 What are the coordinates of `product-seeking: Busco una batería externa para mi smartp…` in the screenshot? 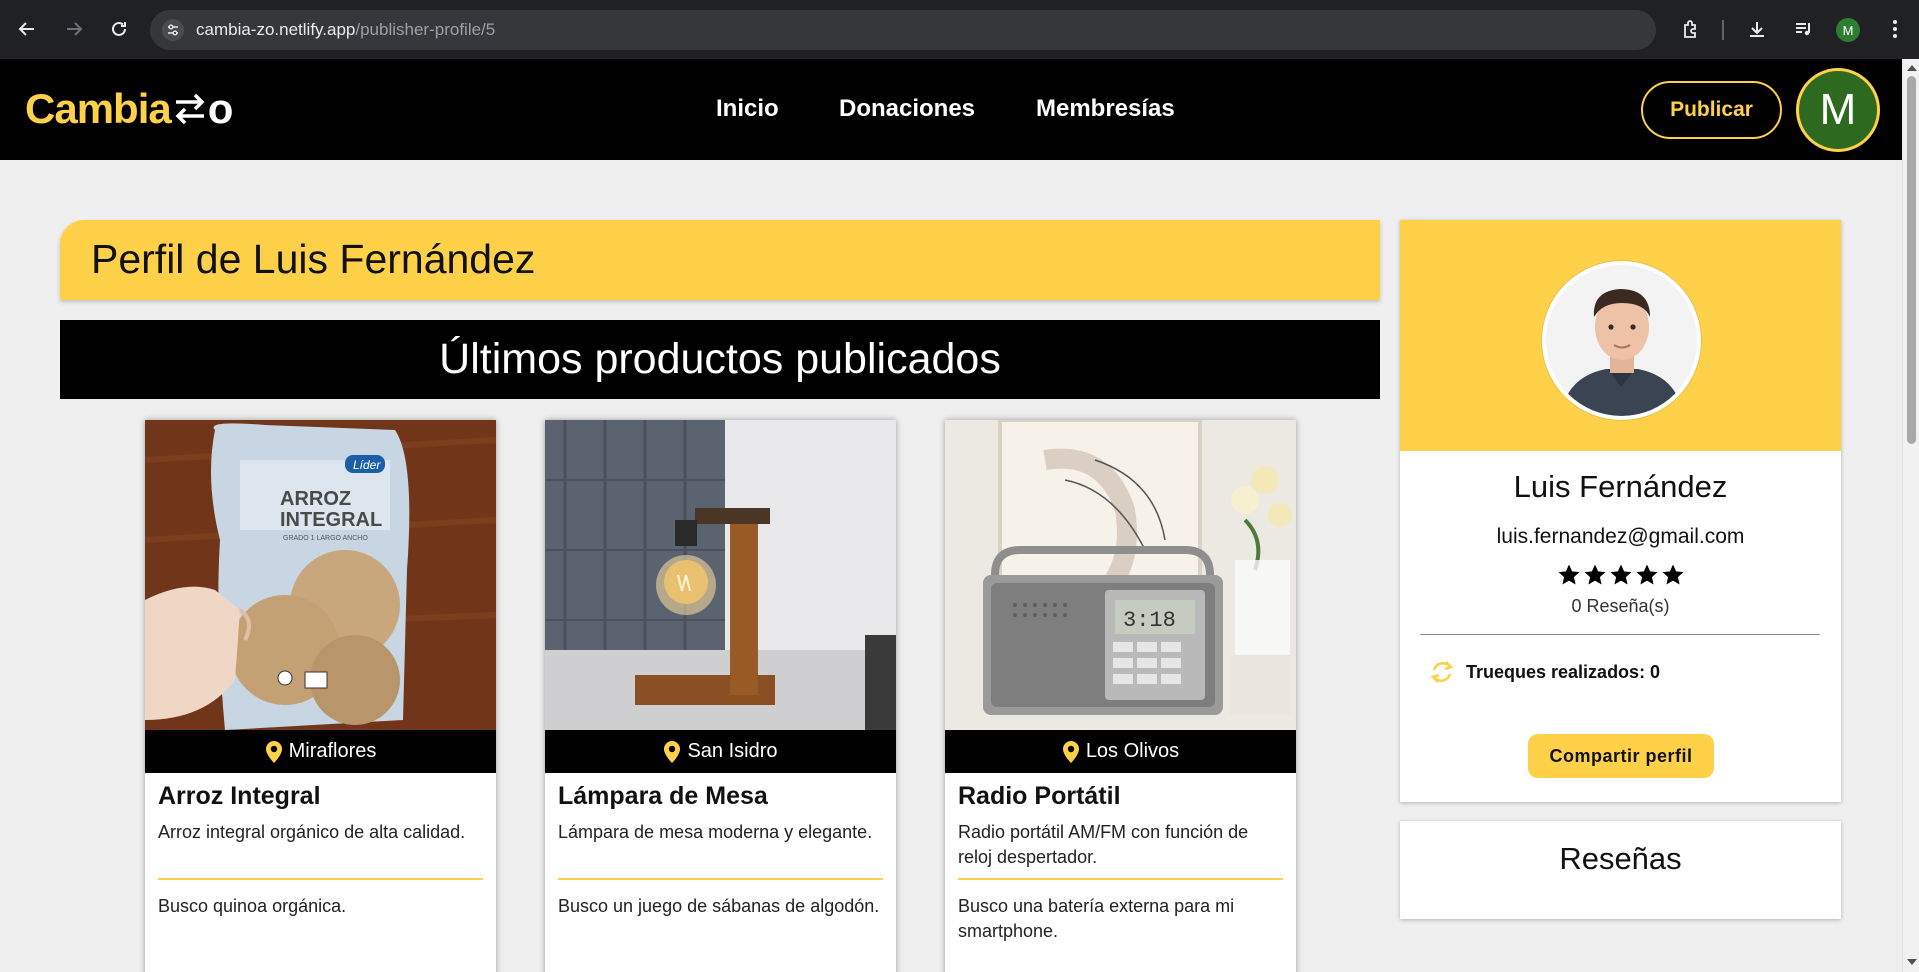 It's located at (1096, 918).